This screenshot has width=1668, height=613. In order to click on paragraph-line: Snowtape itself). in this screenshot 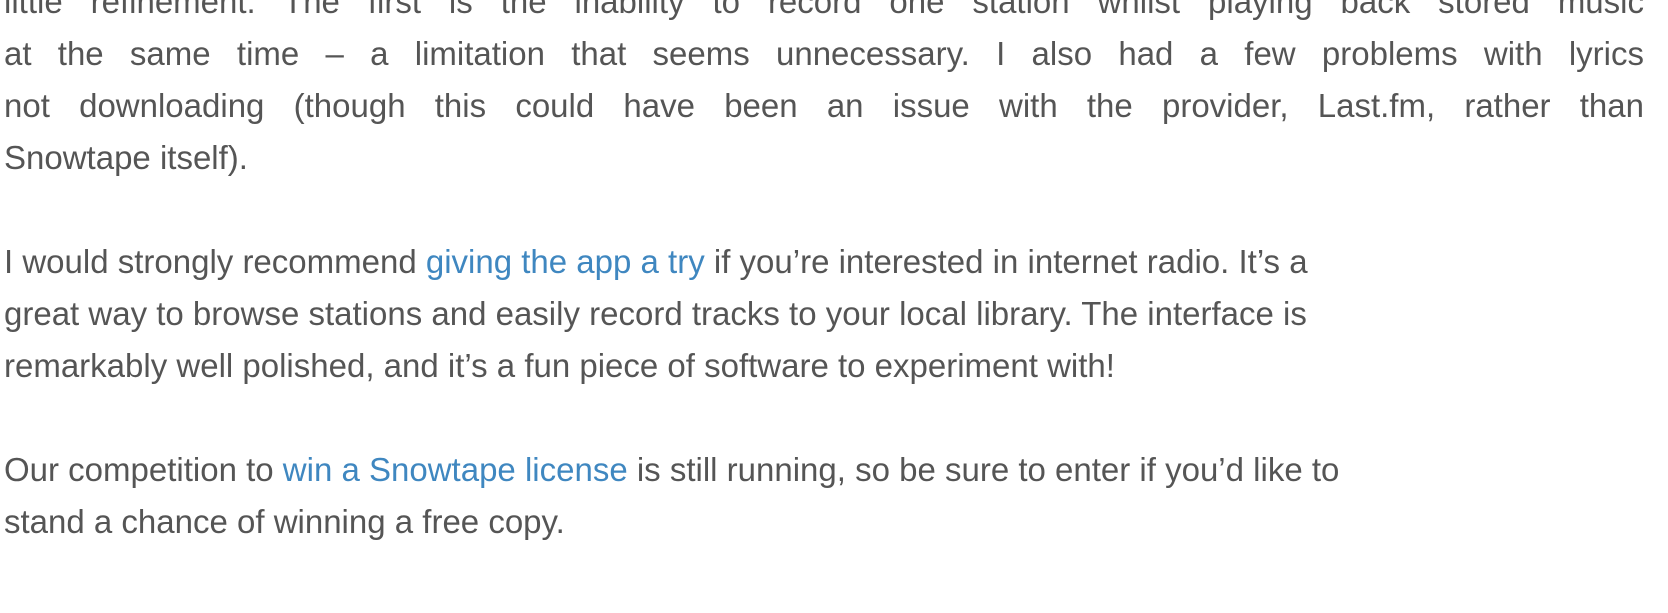, I will do `click(126, 157)`.